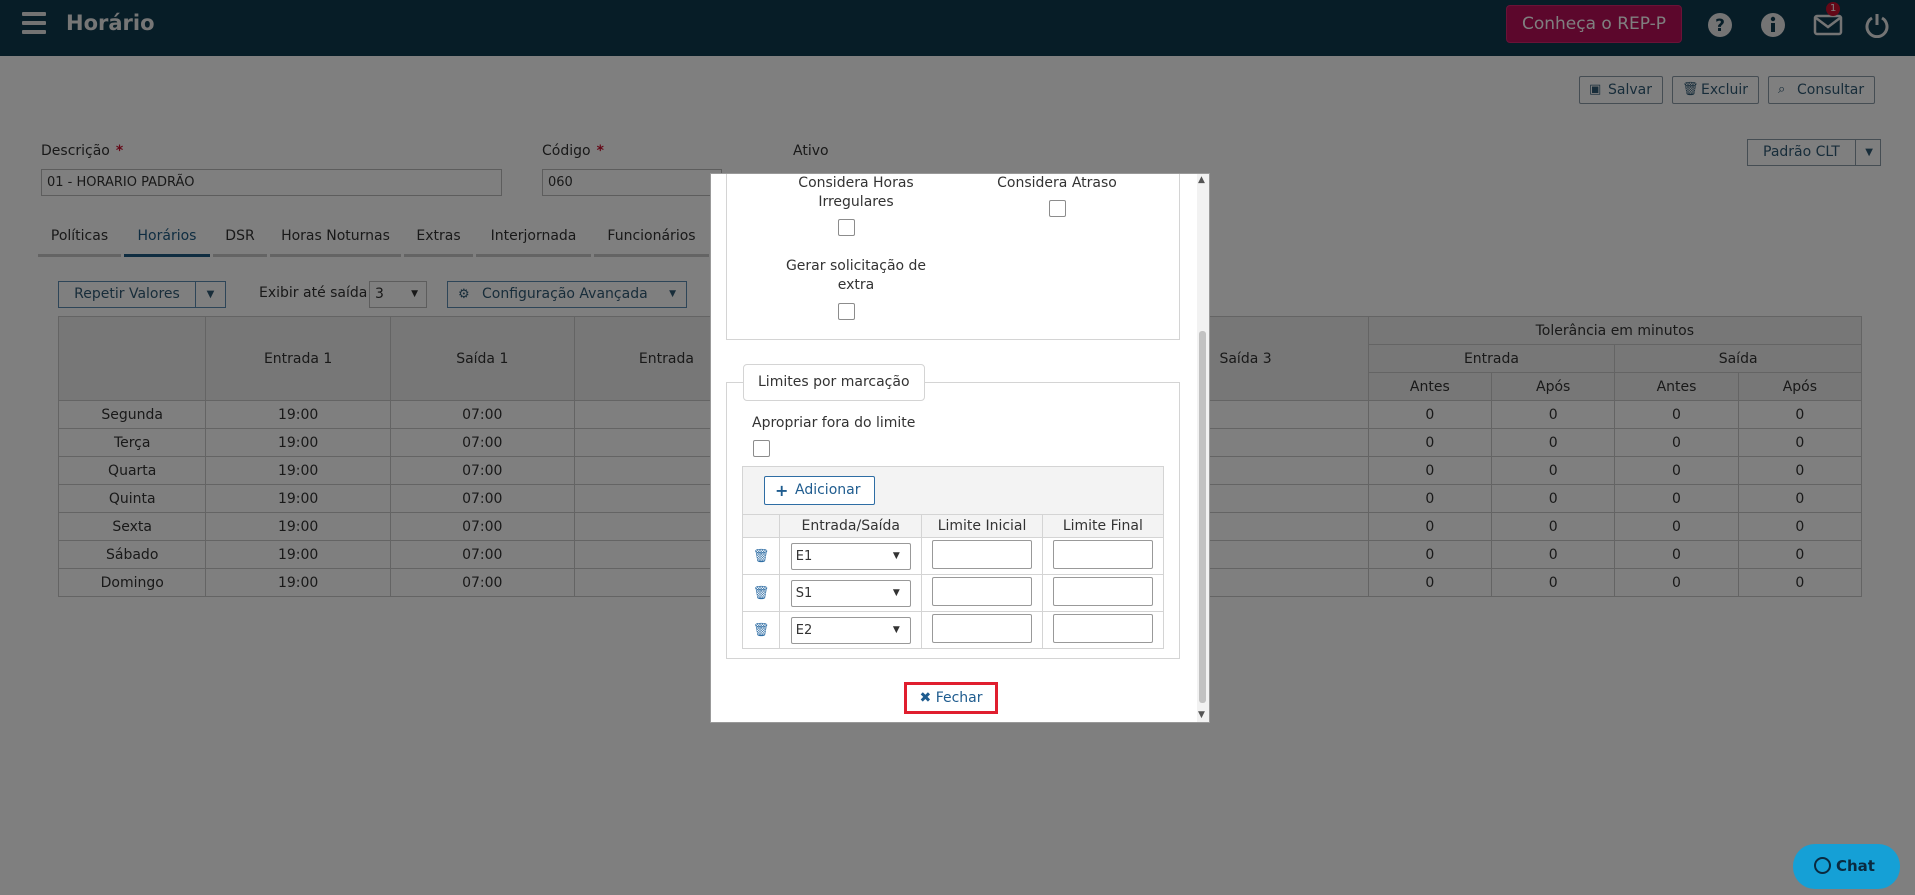  Describe the element at coordinates (1202, 517) in the screenshot. I see `scrollbar-thumb` at that location.